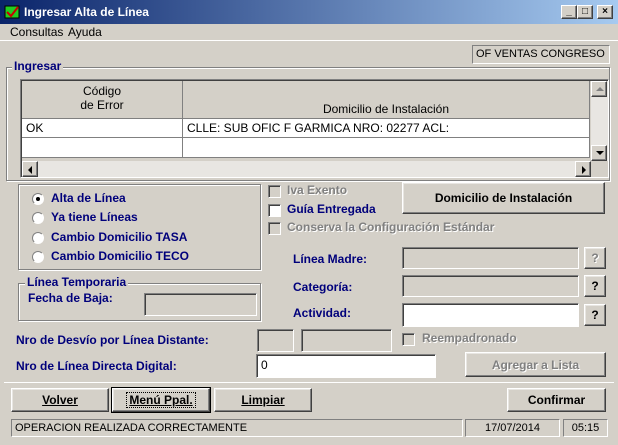 The width and height of the screenshot is (618, 445). Describe the element at coordinates (119, 237) in the screenshot. I see `radio-cambio-tasa-label: Cambio Domicilio TASA` at that location.